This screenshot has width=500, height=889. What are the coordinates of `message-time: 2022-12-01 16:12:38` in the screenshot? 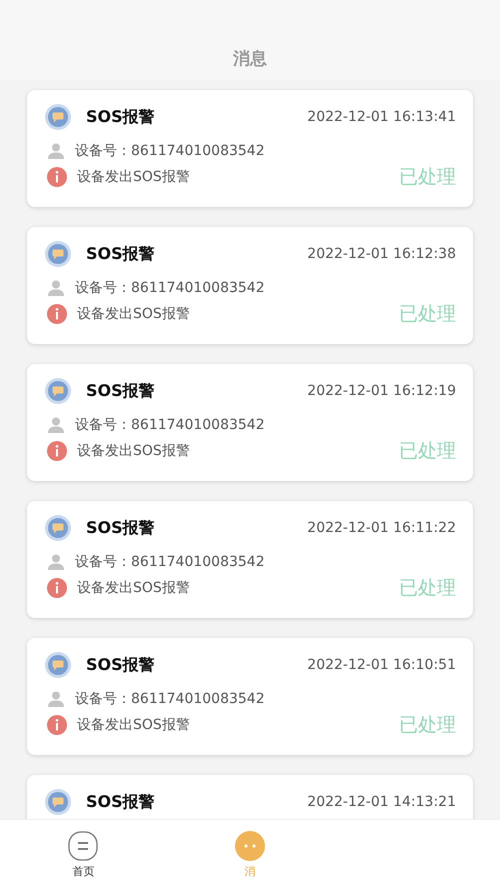 It's located at (381, 254).